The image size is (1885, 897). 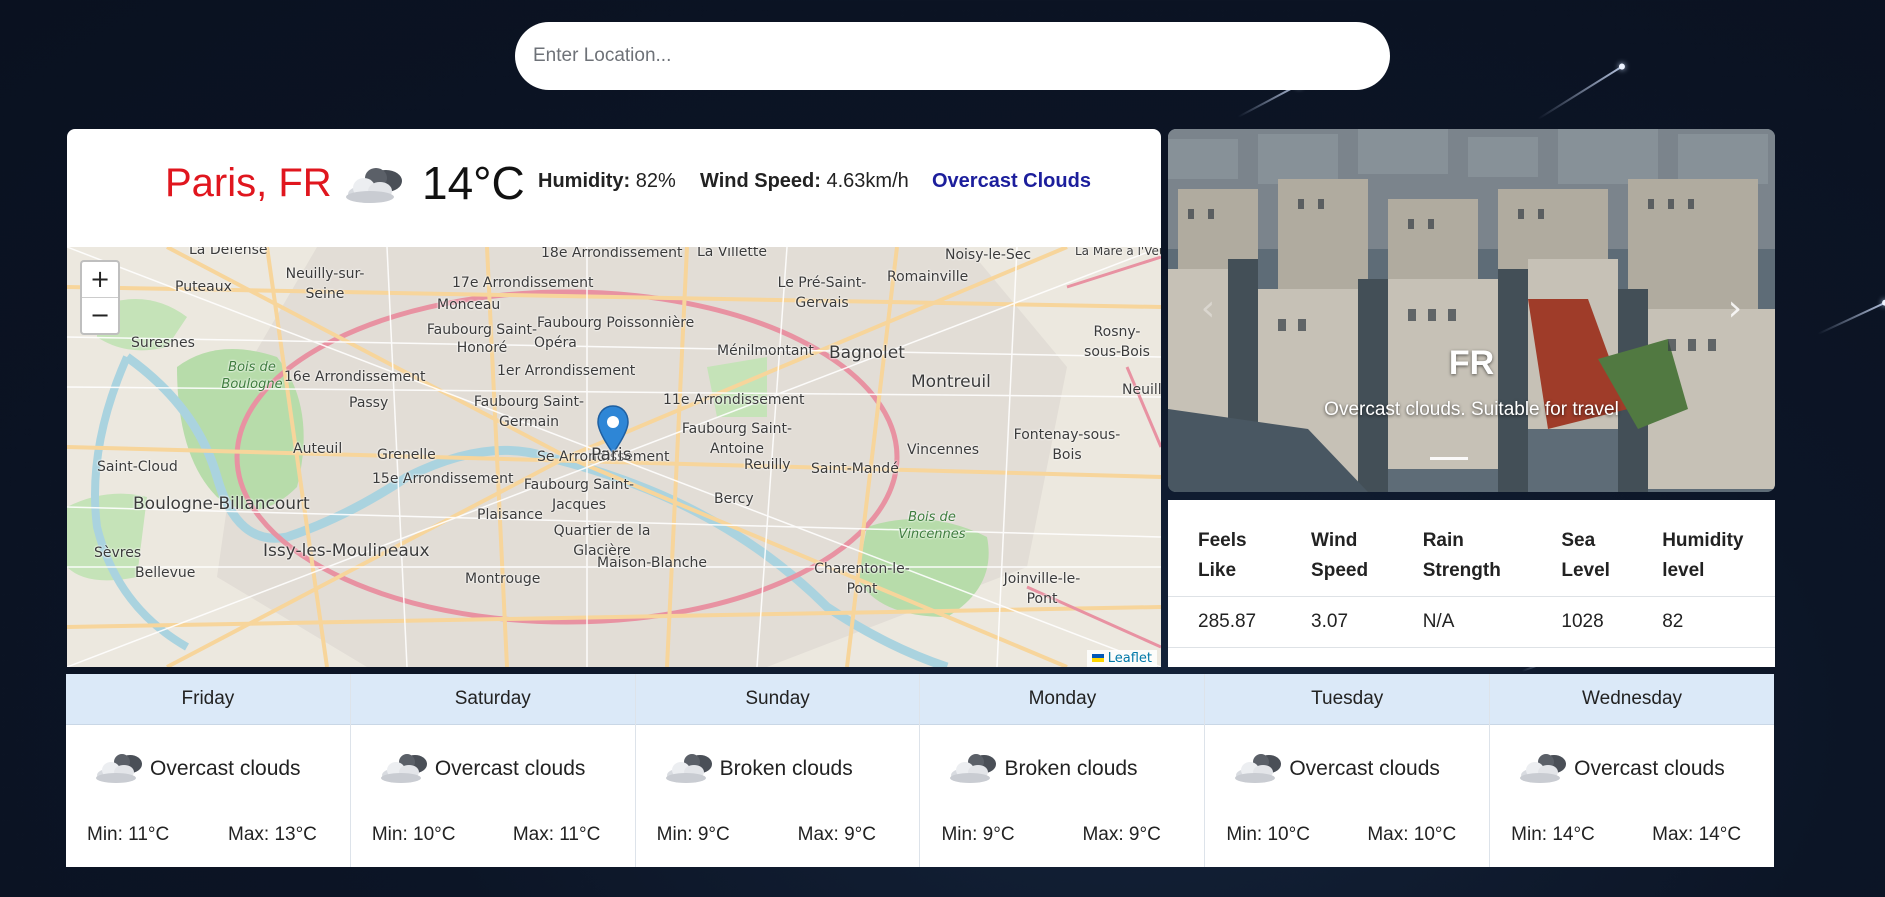 I want to click on wind-speed-value: 4.63km/h, so click(x=867, y=181).